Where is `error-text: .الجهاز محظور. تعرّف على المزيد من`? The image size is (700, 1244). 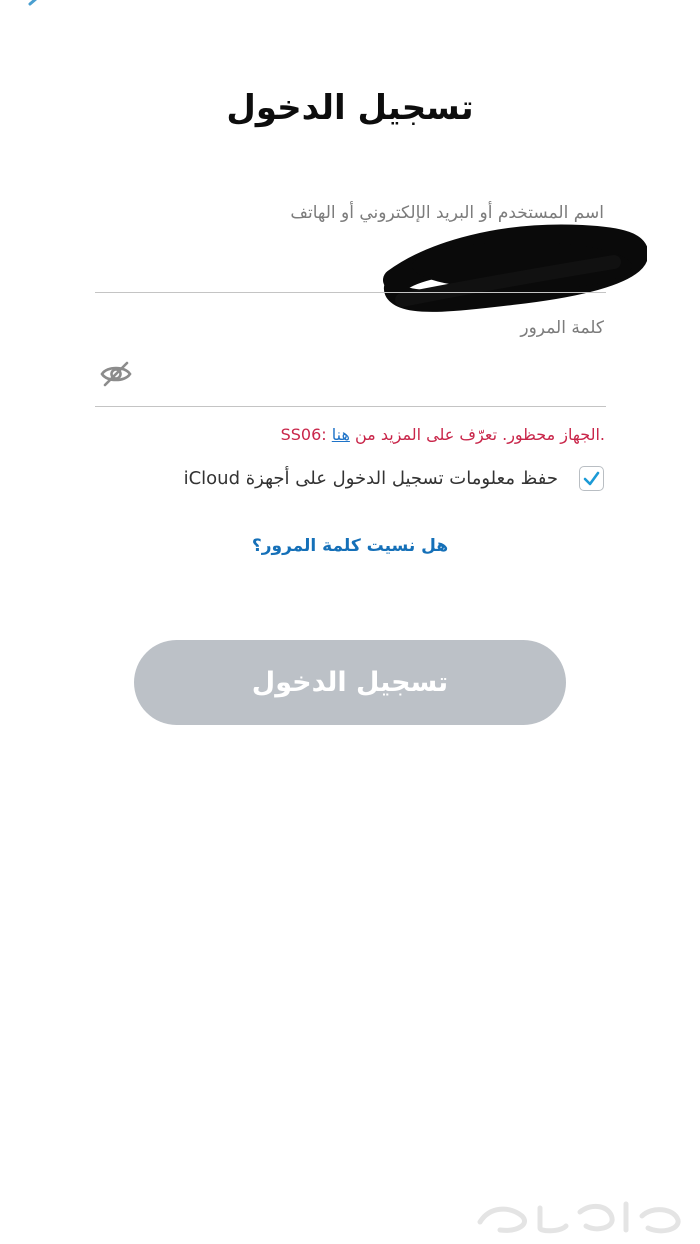 error-text: .الجهاز محظور. تعرّف على المزيد من is located at coordinates (477, 434).